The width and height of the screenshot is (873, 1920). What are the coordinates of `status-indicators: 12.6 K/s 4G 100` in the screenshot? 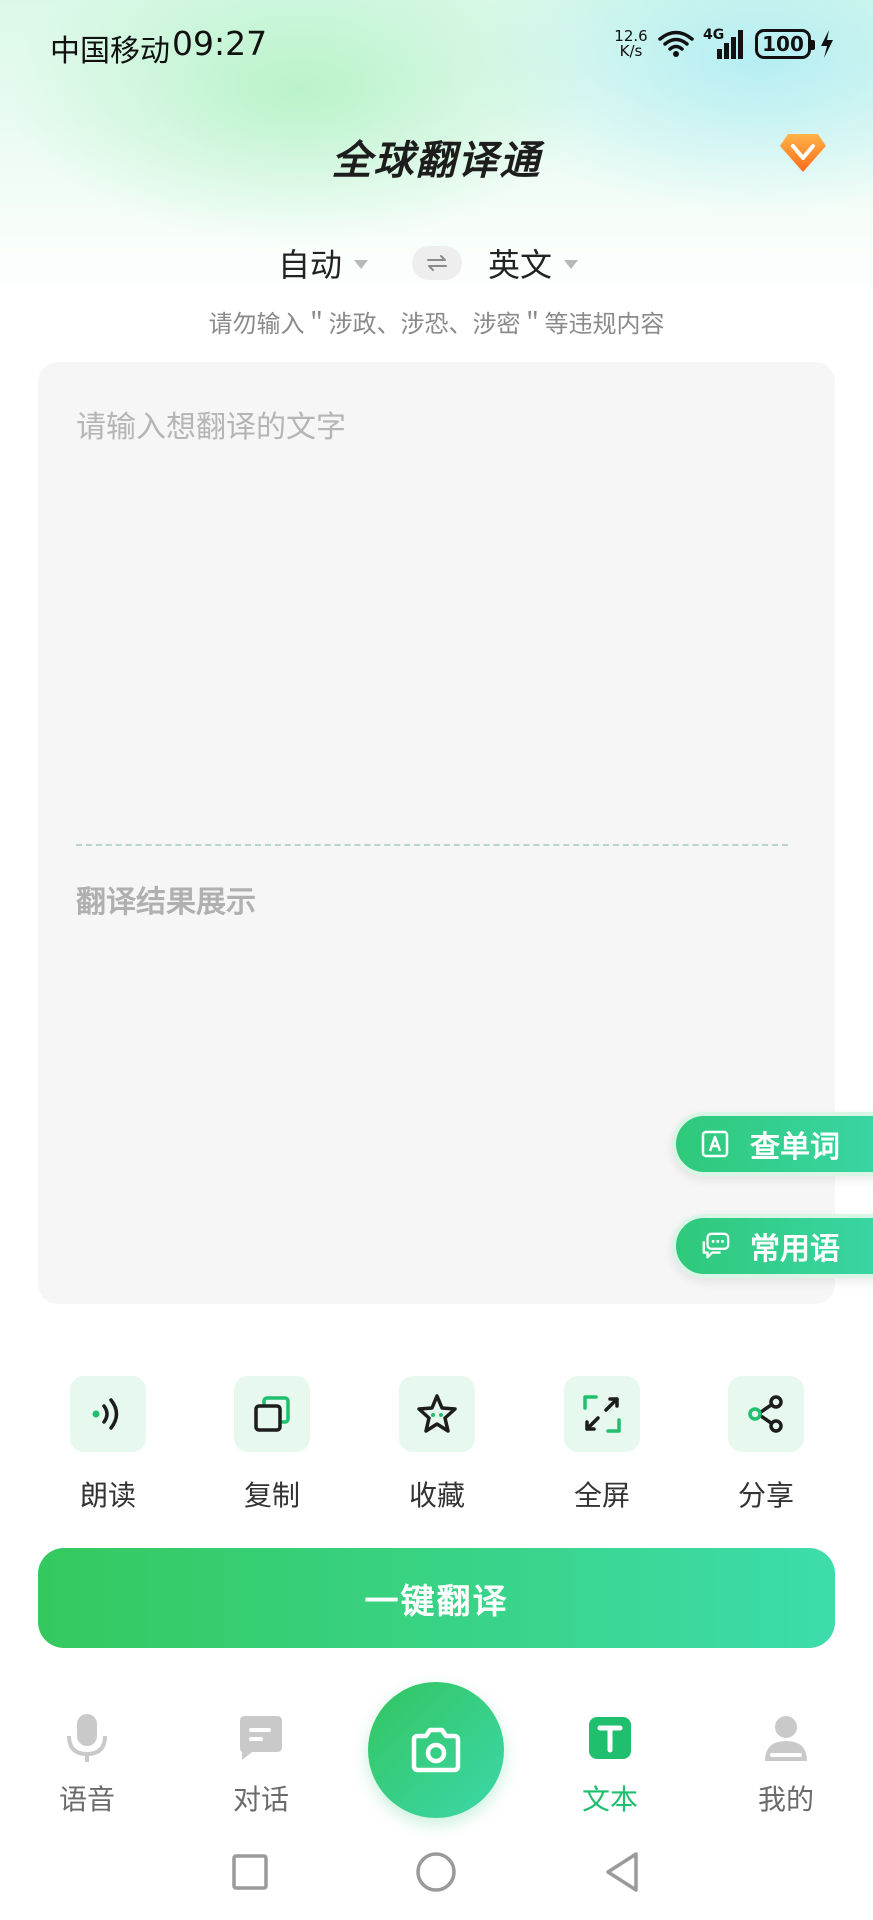 It's located at (724, 44).